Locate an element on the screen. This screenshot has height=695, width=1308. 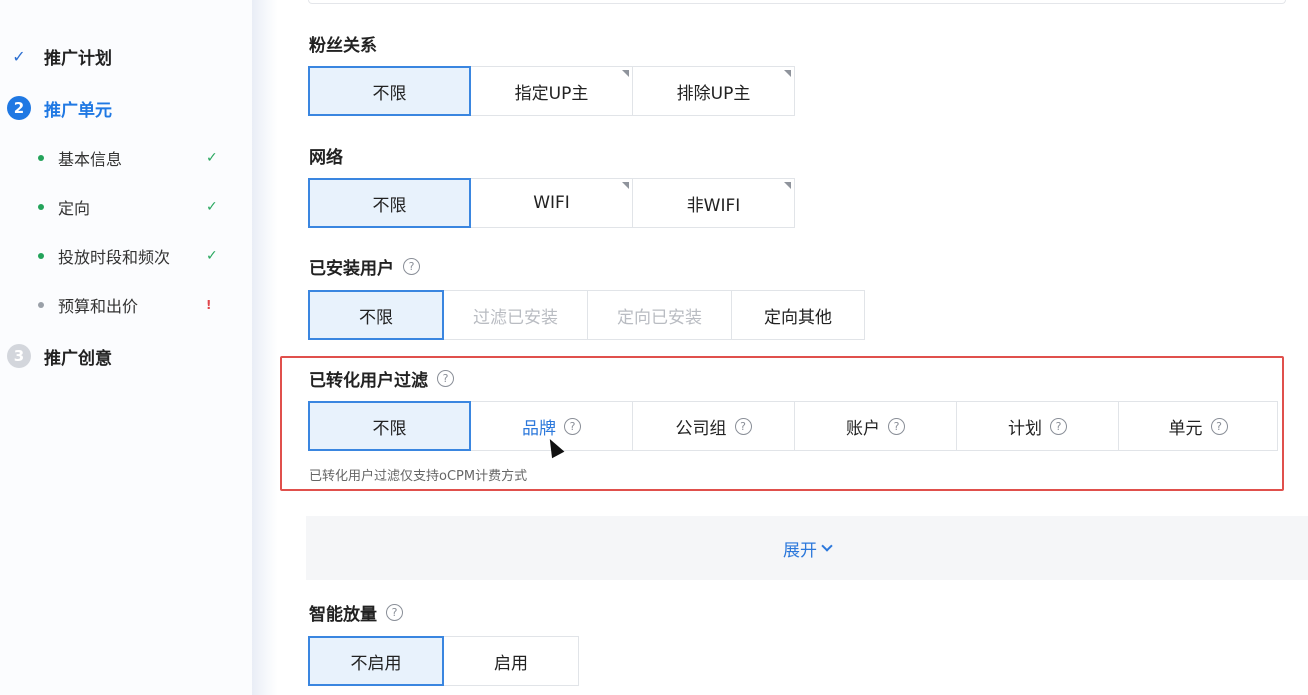
step-unit: 2 推广单元 is located at coordinates (59, 108).